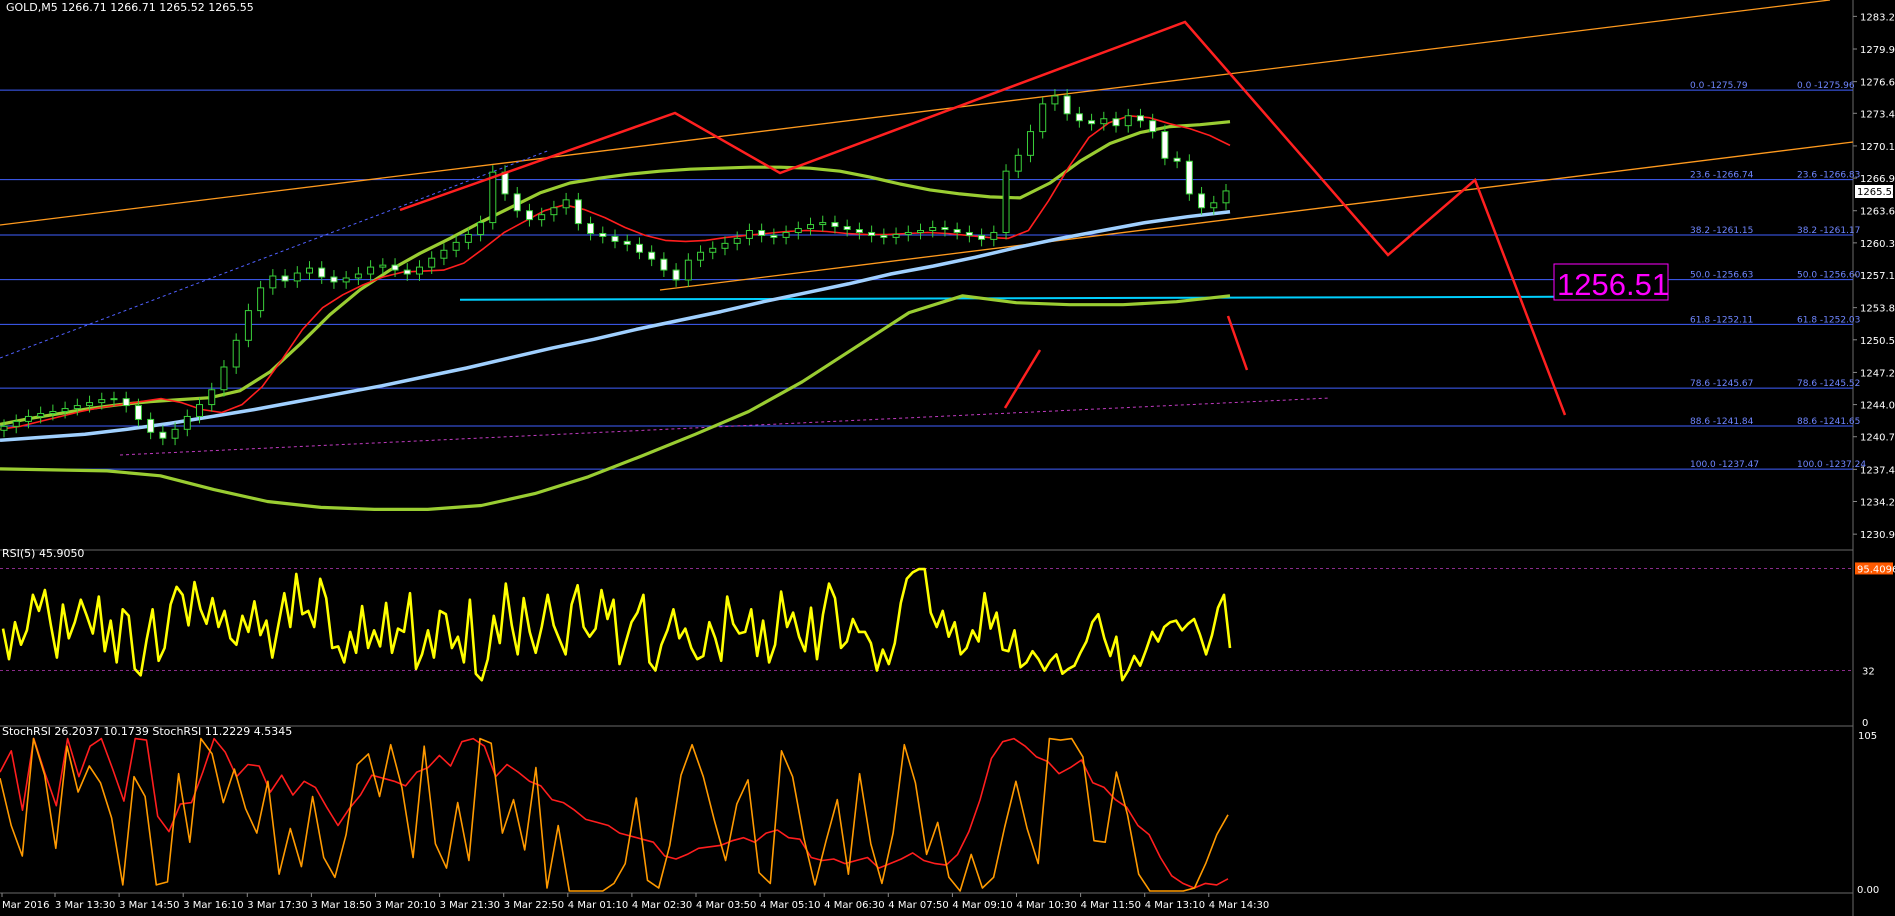 Image resolution: width=1895 pixels, height=916 pixels. I want to click on price-tick-label: 1257.10, so click(1877, 276).